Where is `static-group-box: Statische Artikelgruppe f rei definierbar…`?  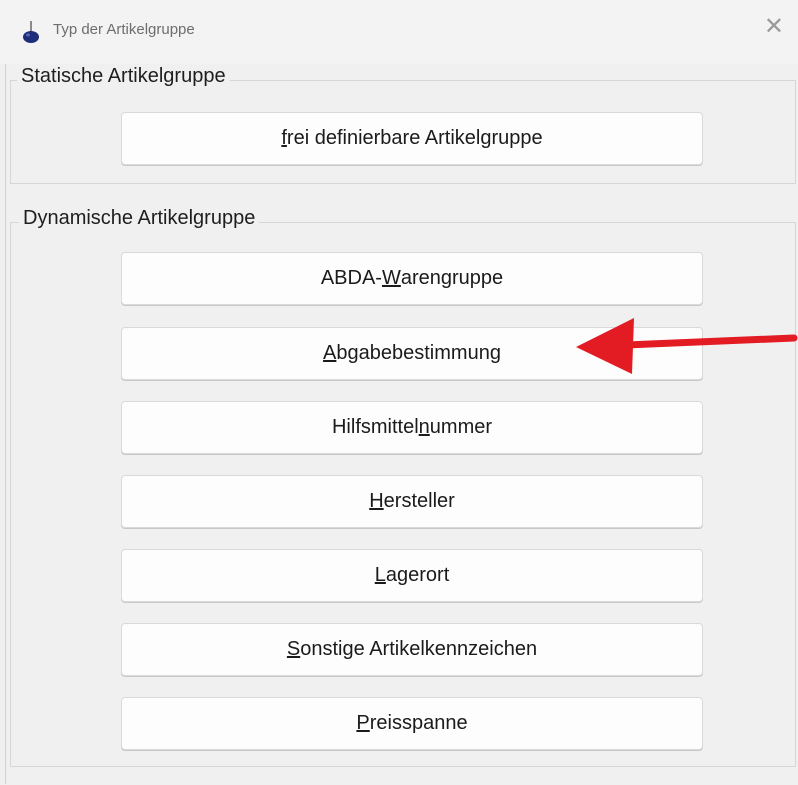 static-group-box: Statische Artikelgruppe f rei definierbar… is located at coordinates (403, 124).